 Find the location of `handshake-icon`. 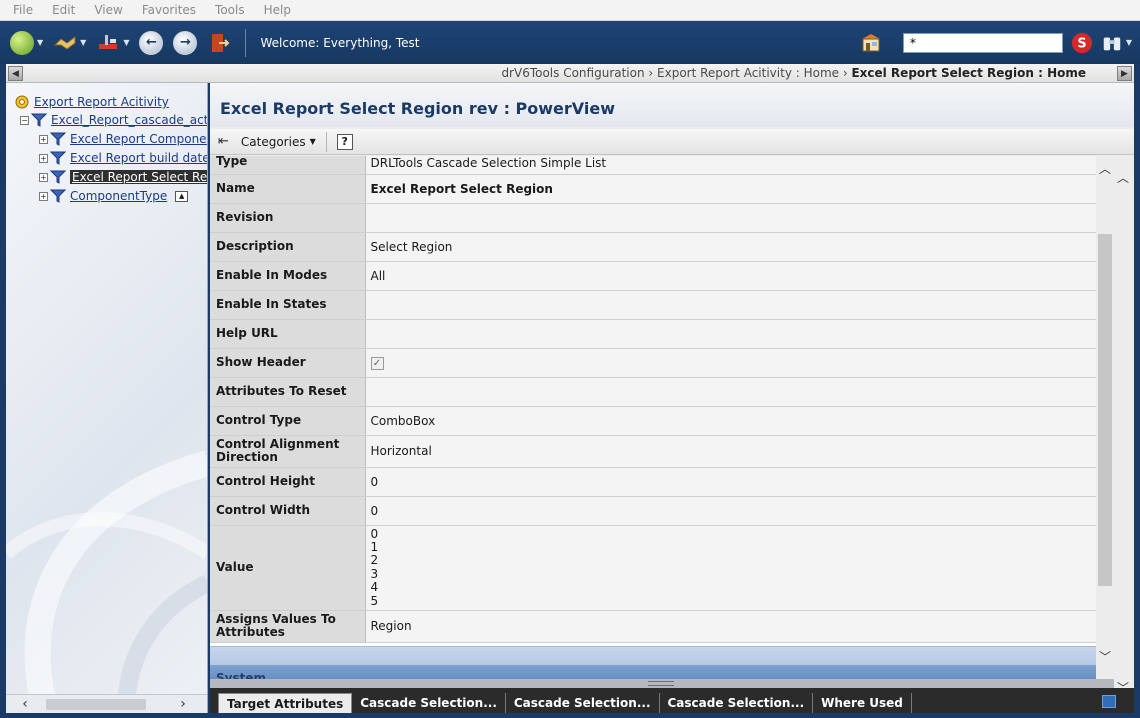

handshake-icon is located at coordinates (64, 42).